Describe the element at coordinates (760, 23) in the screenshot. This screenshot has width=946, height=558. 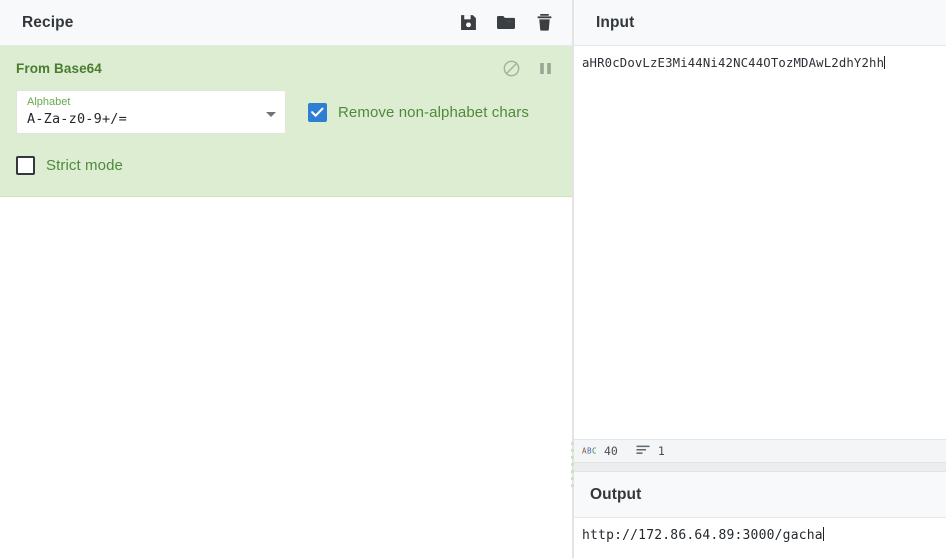
I see `input-title-bar: Input` at that location.